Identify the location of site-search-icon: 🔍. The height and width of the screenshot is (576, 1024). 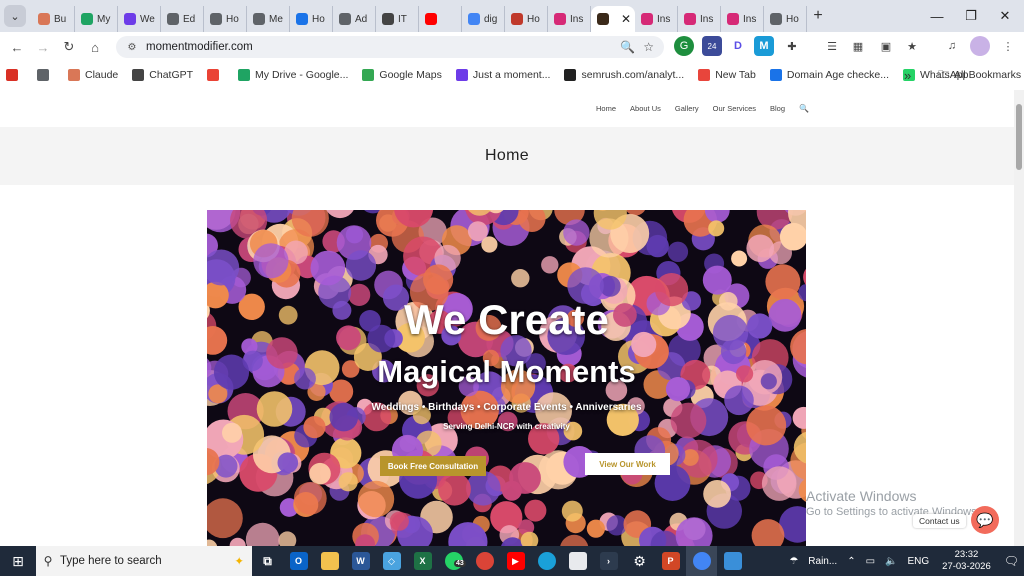
(804, 108).